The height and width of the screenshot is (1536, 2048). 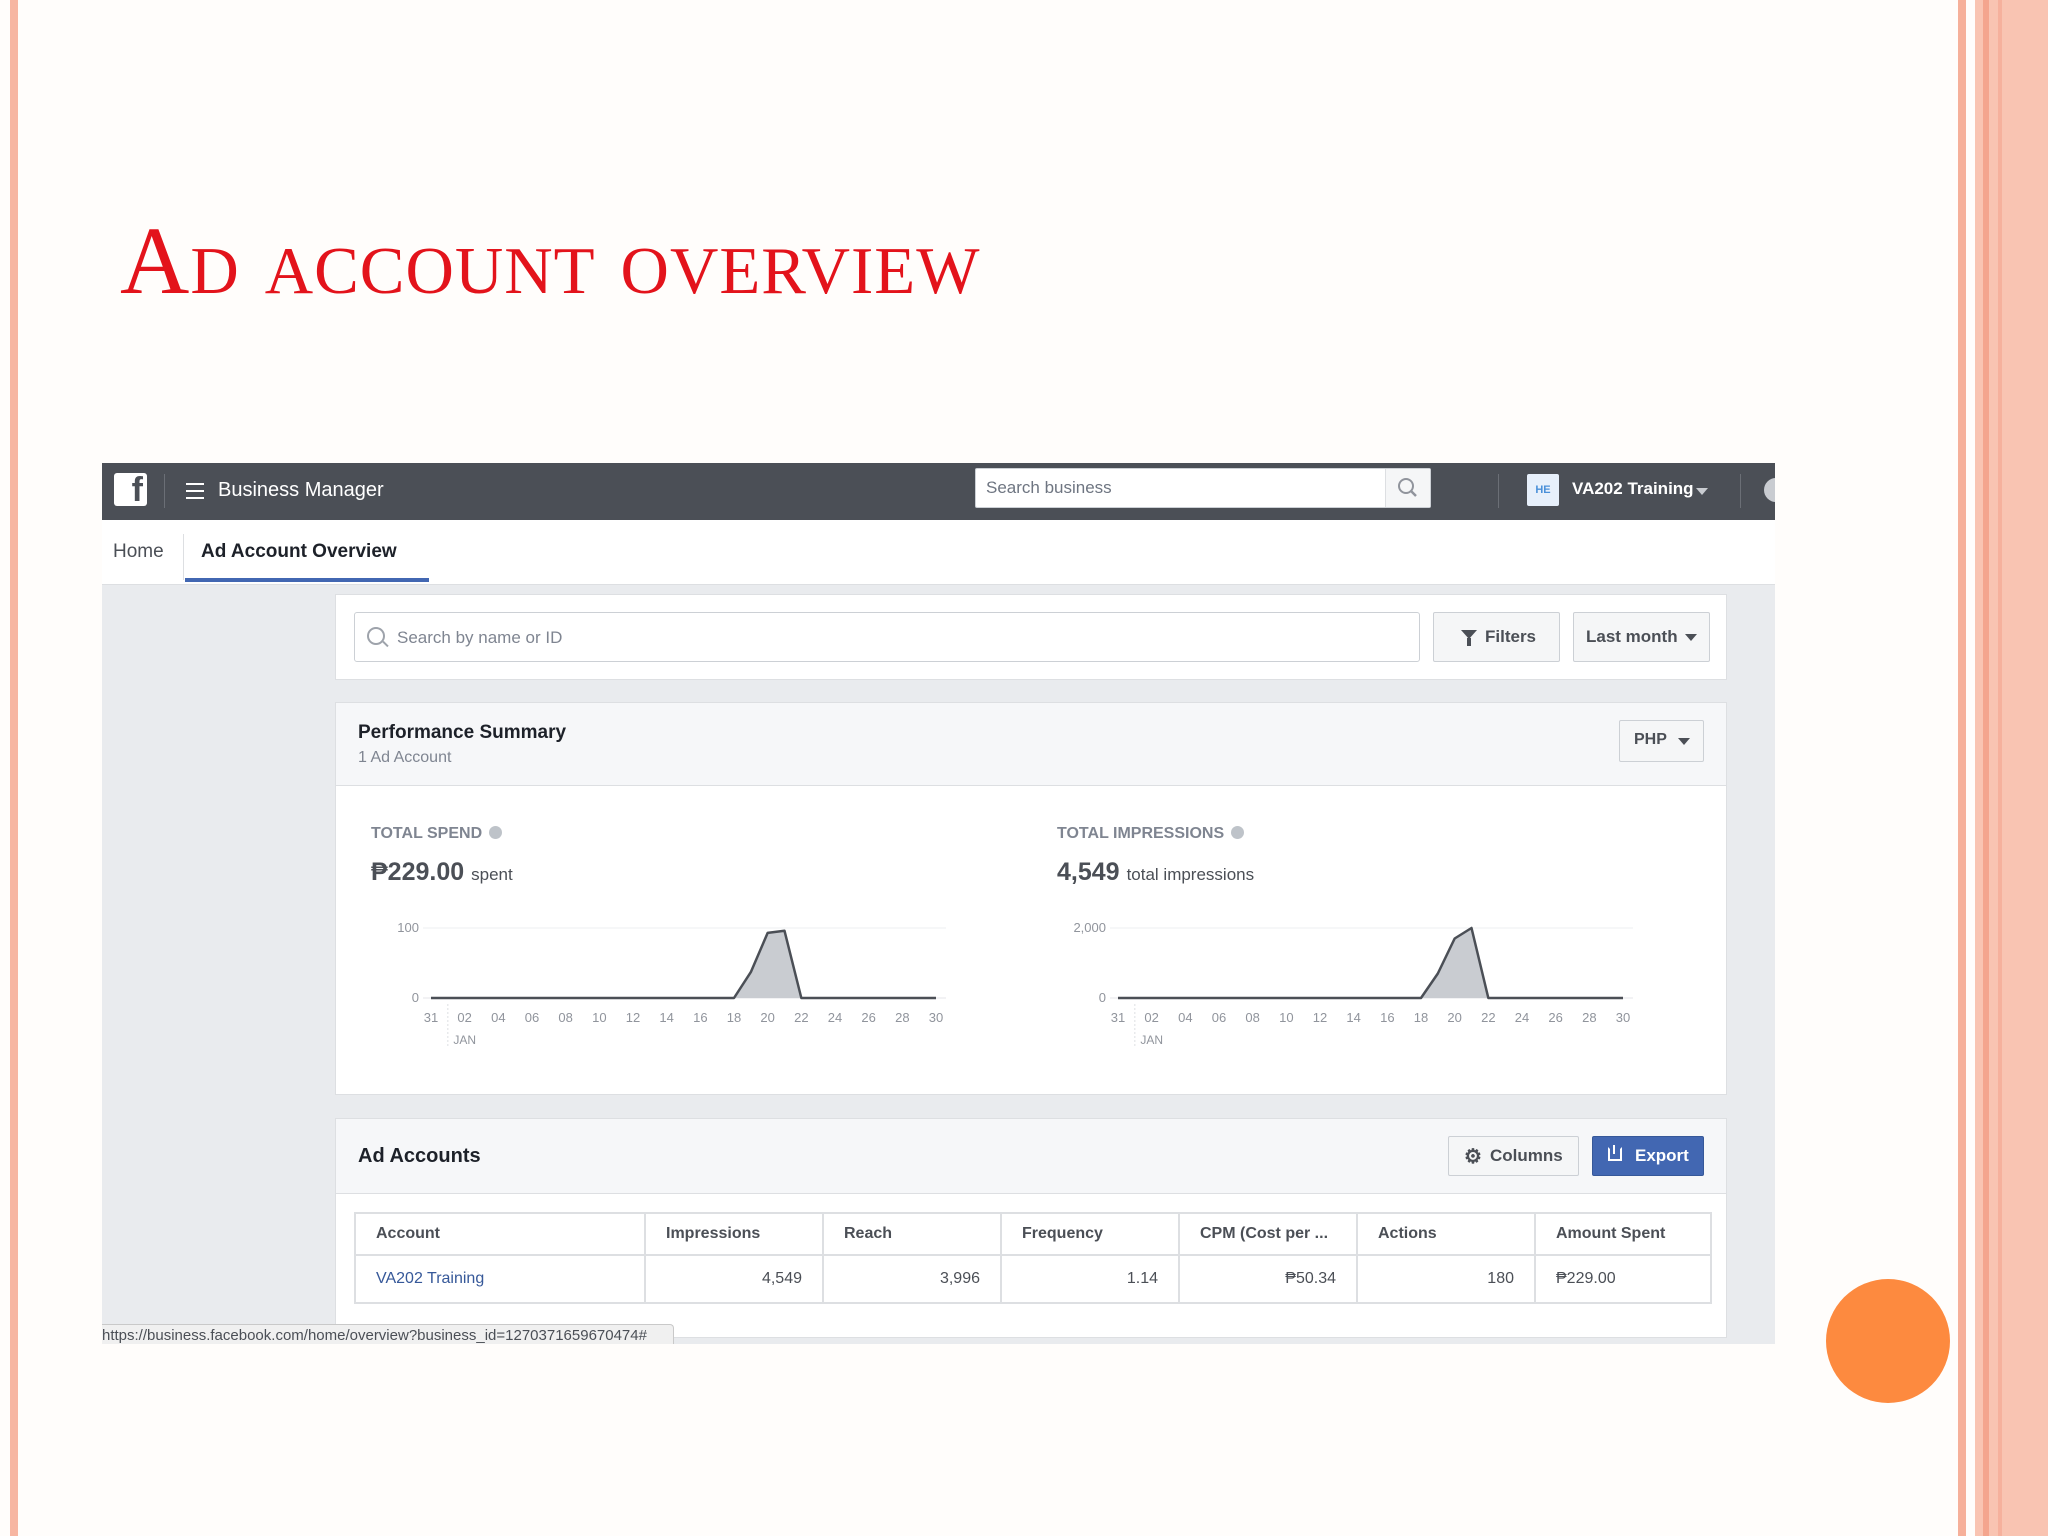 I want to click on facebook-icon: f, so click(x=130, y=490).